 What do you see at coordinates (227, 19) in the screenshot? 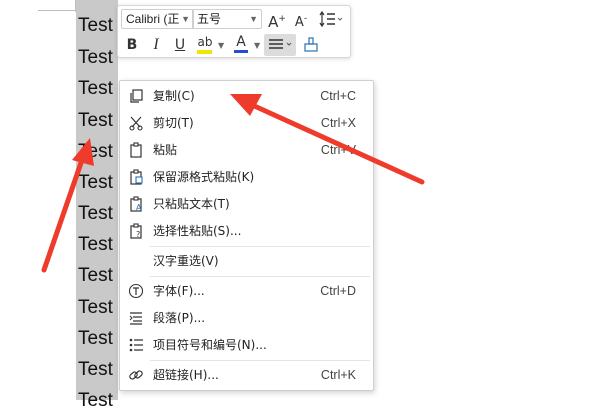
I see `font-size-select: 五号 ▼` at bounding box center [227, 19].